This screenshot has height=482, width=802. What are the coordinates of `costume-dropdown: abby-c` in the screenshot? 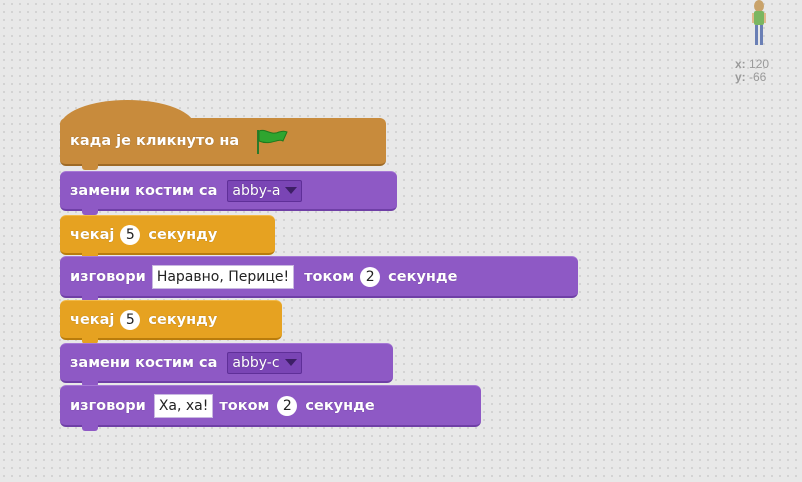 It's located at (264, 362).